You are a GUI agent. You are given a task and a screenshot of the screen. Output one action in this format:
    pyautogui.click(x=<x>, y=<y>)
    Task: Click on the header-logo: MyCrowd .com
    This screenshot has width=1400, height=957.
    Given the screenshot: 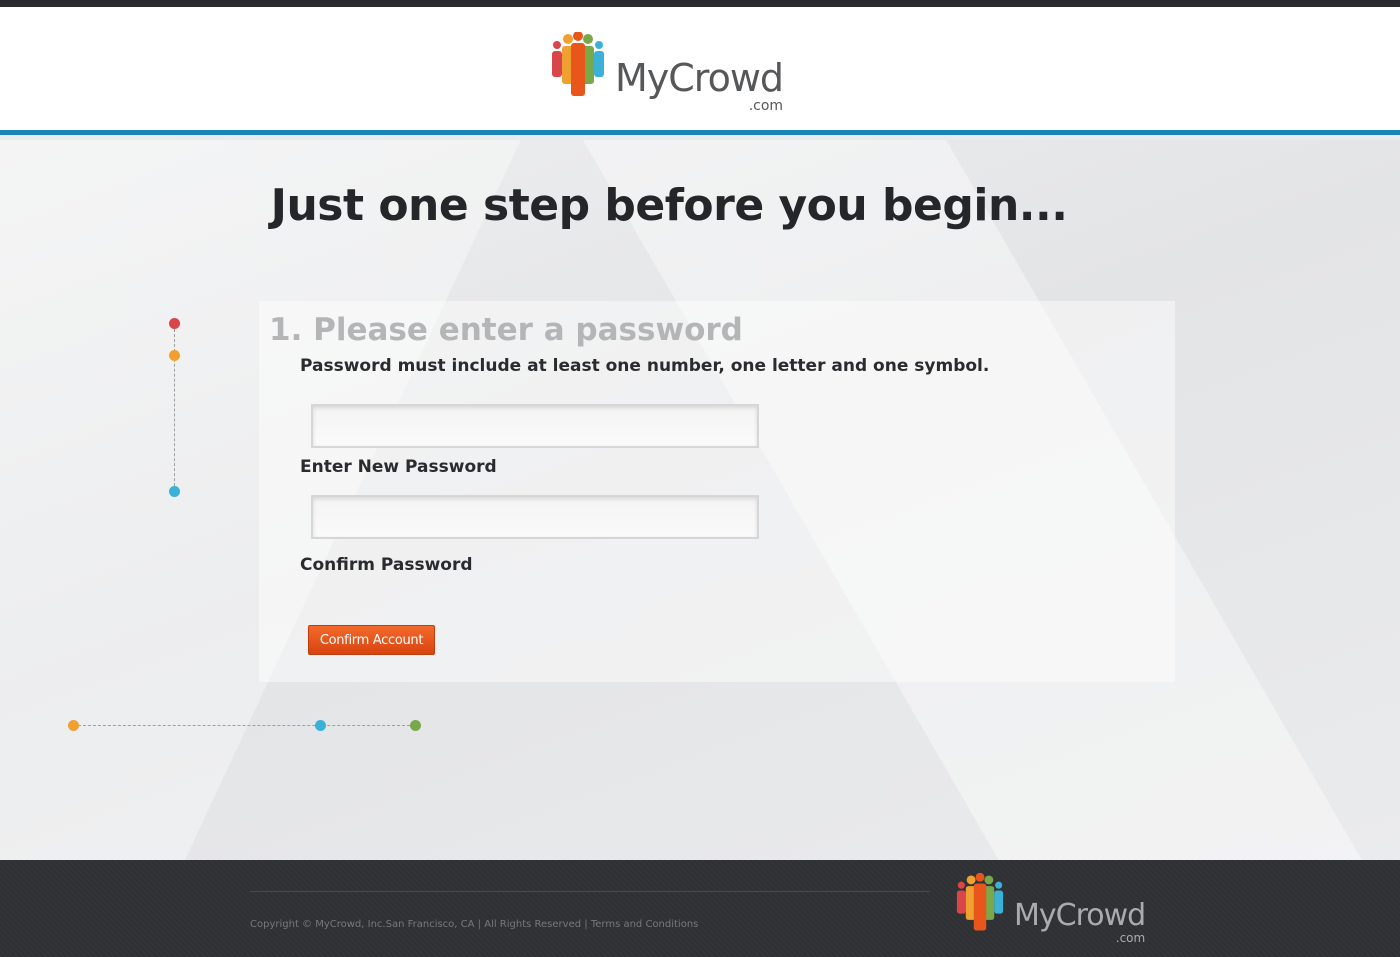 What is the action you would take?
    pyautogui.click(x=667, y=73)
    